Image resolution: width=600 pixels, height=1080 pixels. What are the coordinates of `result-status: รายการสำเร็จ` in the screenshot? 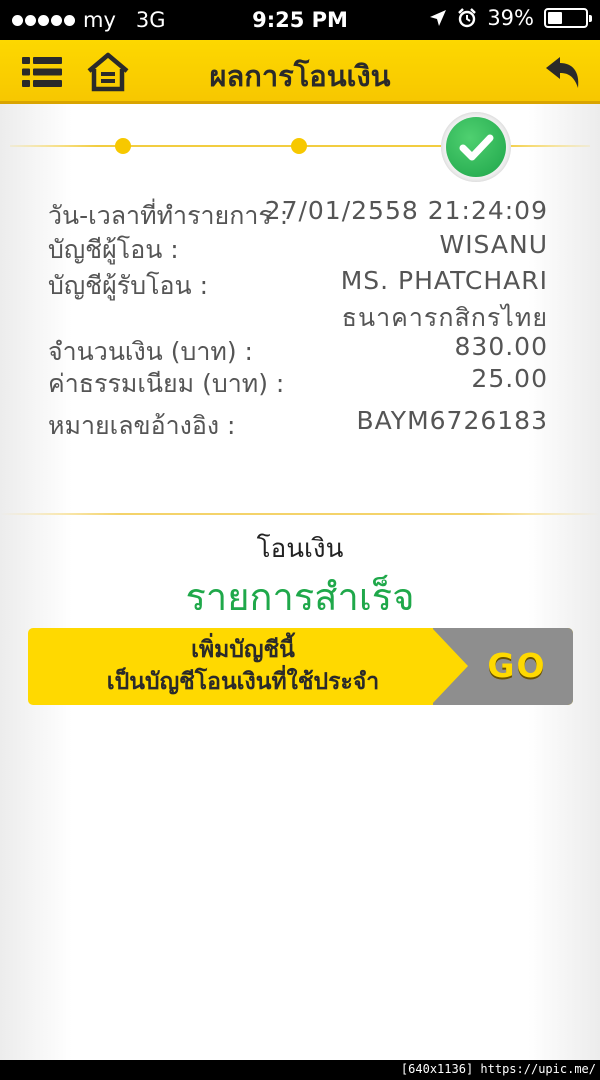 It's located at (300, 597).